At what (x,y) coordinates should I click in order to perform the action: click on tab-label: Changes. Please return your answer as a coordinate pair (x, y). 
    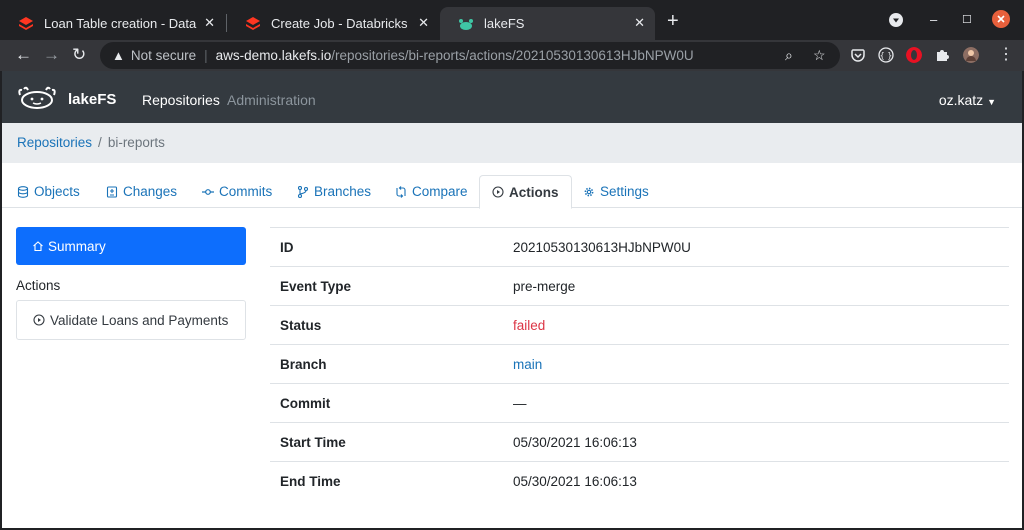
    Looking at the image, I should click on (150, 191).